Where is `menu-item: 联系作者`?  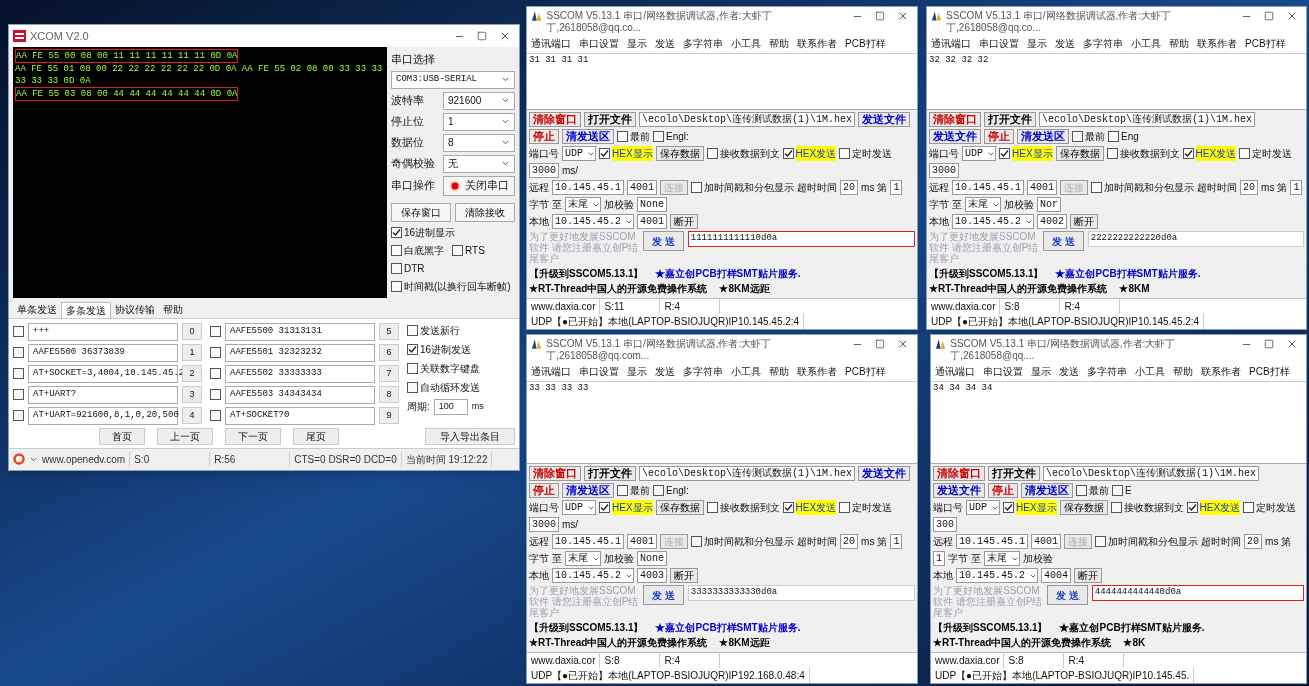
menu-item: 联系作者 is located at coordinates (817, 43).